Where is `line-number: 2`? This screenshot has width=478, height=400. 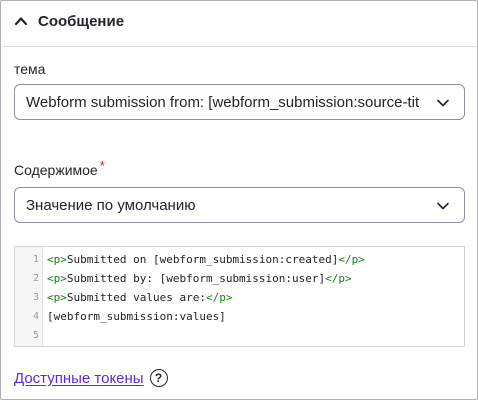
line-number: 2 is located at coordinates (35, 278).